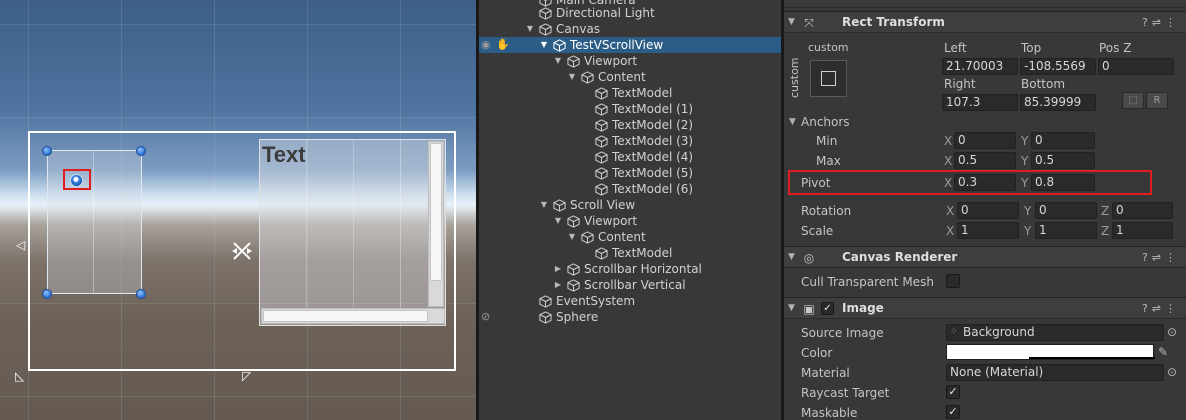 This screenshot has height=420, width=1186. I want to click on hierarchy-item-textmodel: TextModel, so click(630, 93).